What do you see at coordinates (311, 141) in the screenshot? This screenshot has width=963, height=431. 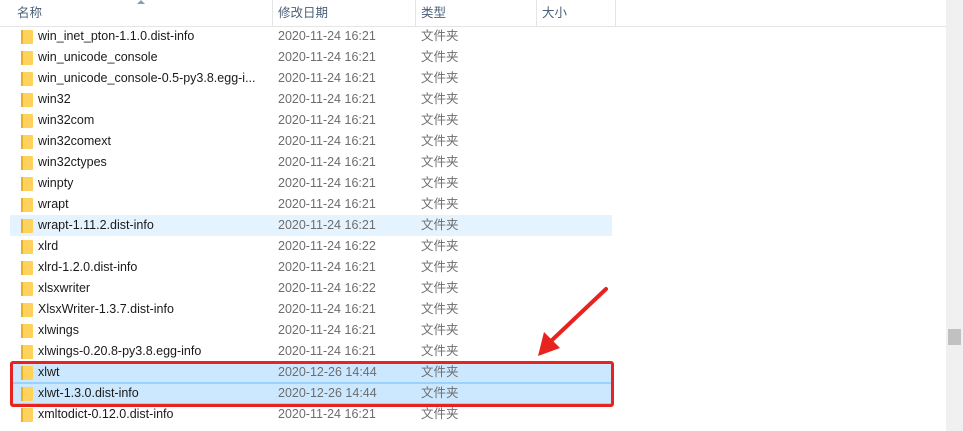 I see `file-row: win32comext 2020-11-24 16:21 文件夹` at bounding box center [311, 141].